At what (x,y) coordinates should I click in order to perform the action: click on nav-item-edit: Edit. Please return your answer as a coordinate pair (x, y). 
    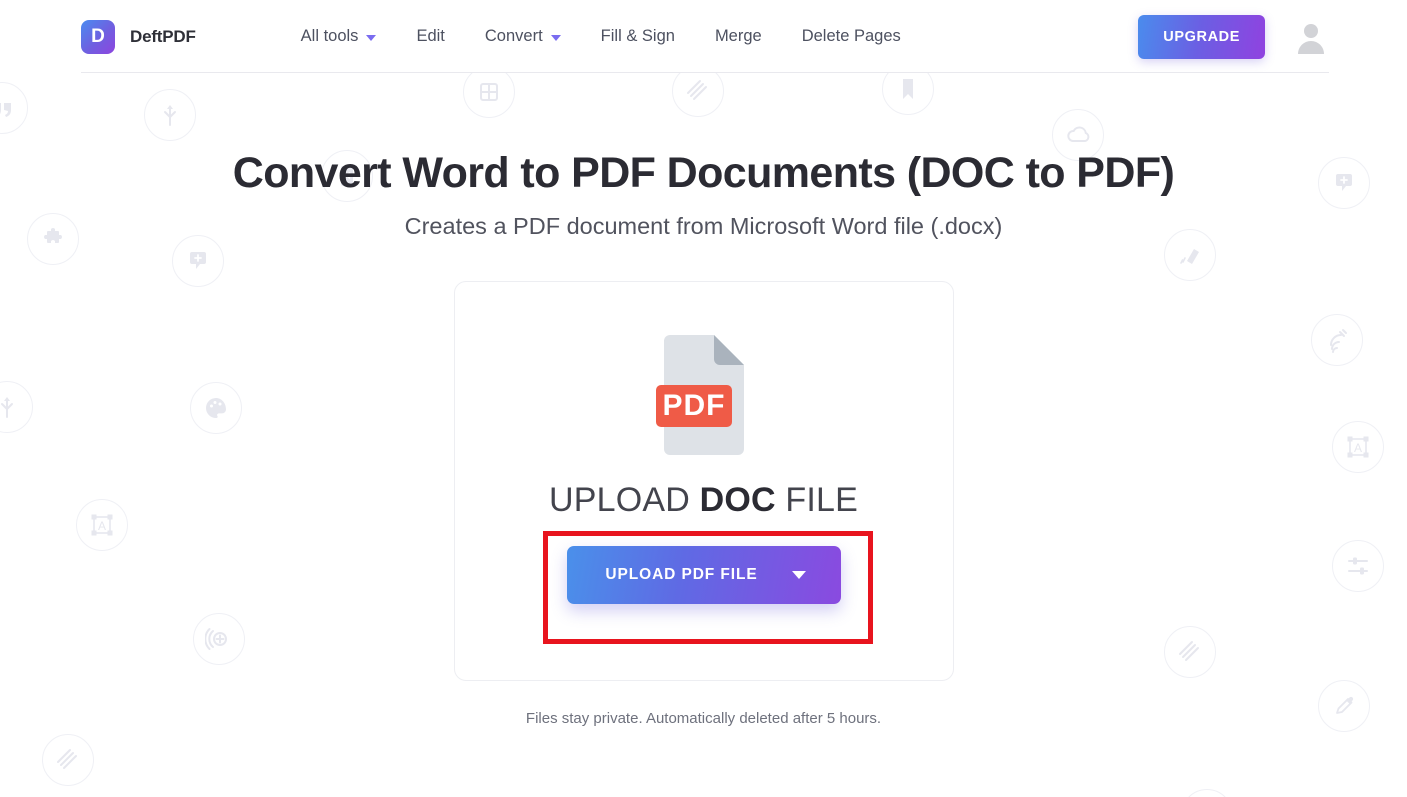
    Looking at the image, I should click on (430, 36).